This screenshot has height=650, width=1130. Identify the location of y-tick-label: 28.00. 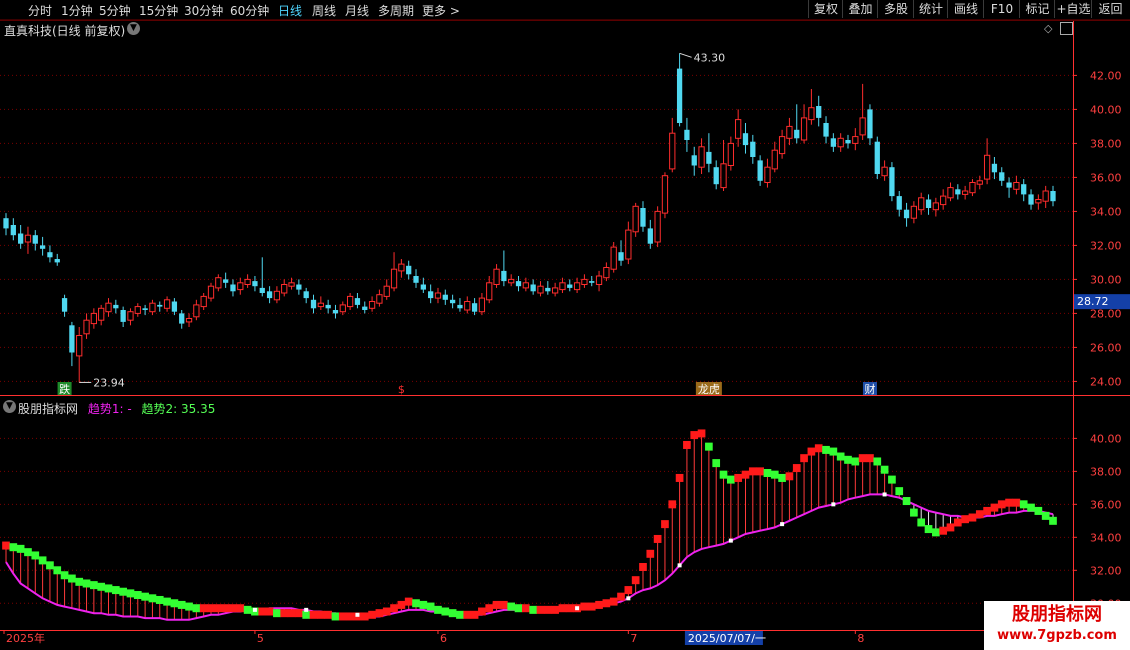
(1106, 313).